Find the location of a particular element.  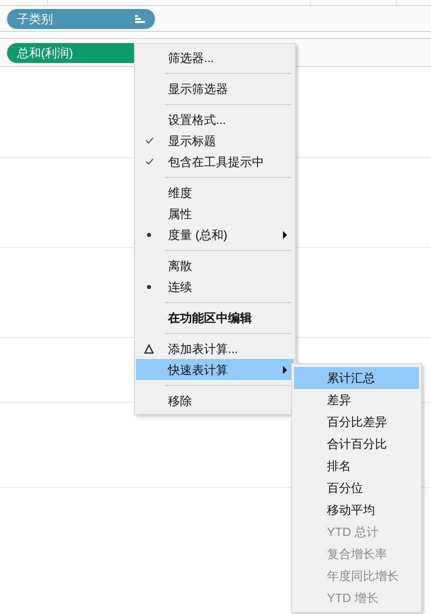

menu-item-label: 离散 is located at coordinates (180, 266).